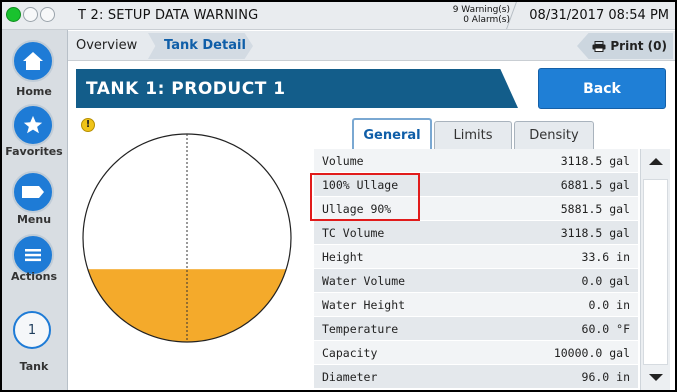  Describe the element at coordinates (353, 232) in the screenshot. I see `row-label: TC Volume` at that location.